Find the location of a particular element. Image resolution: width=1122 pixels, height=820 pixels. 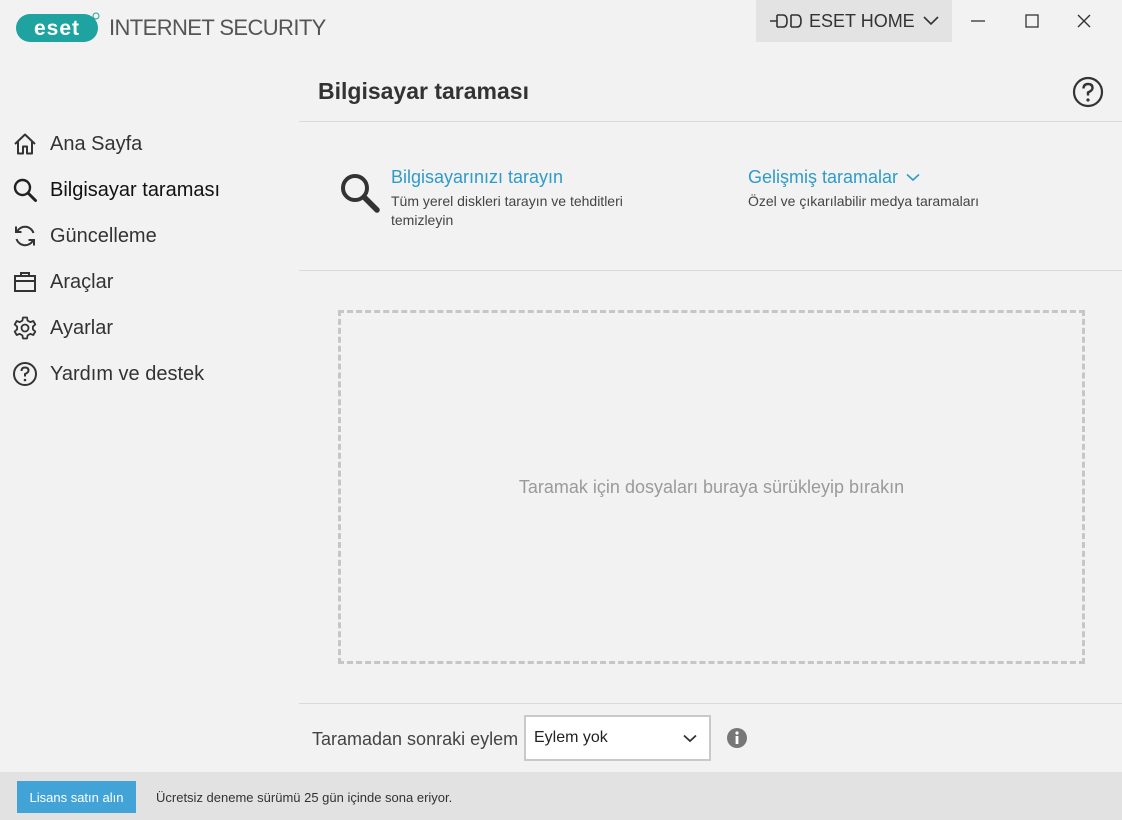

sidebar-item-label: Bilgisayar taraması is located at coordinates (135, 189).